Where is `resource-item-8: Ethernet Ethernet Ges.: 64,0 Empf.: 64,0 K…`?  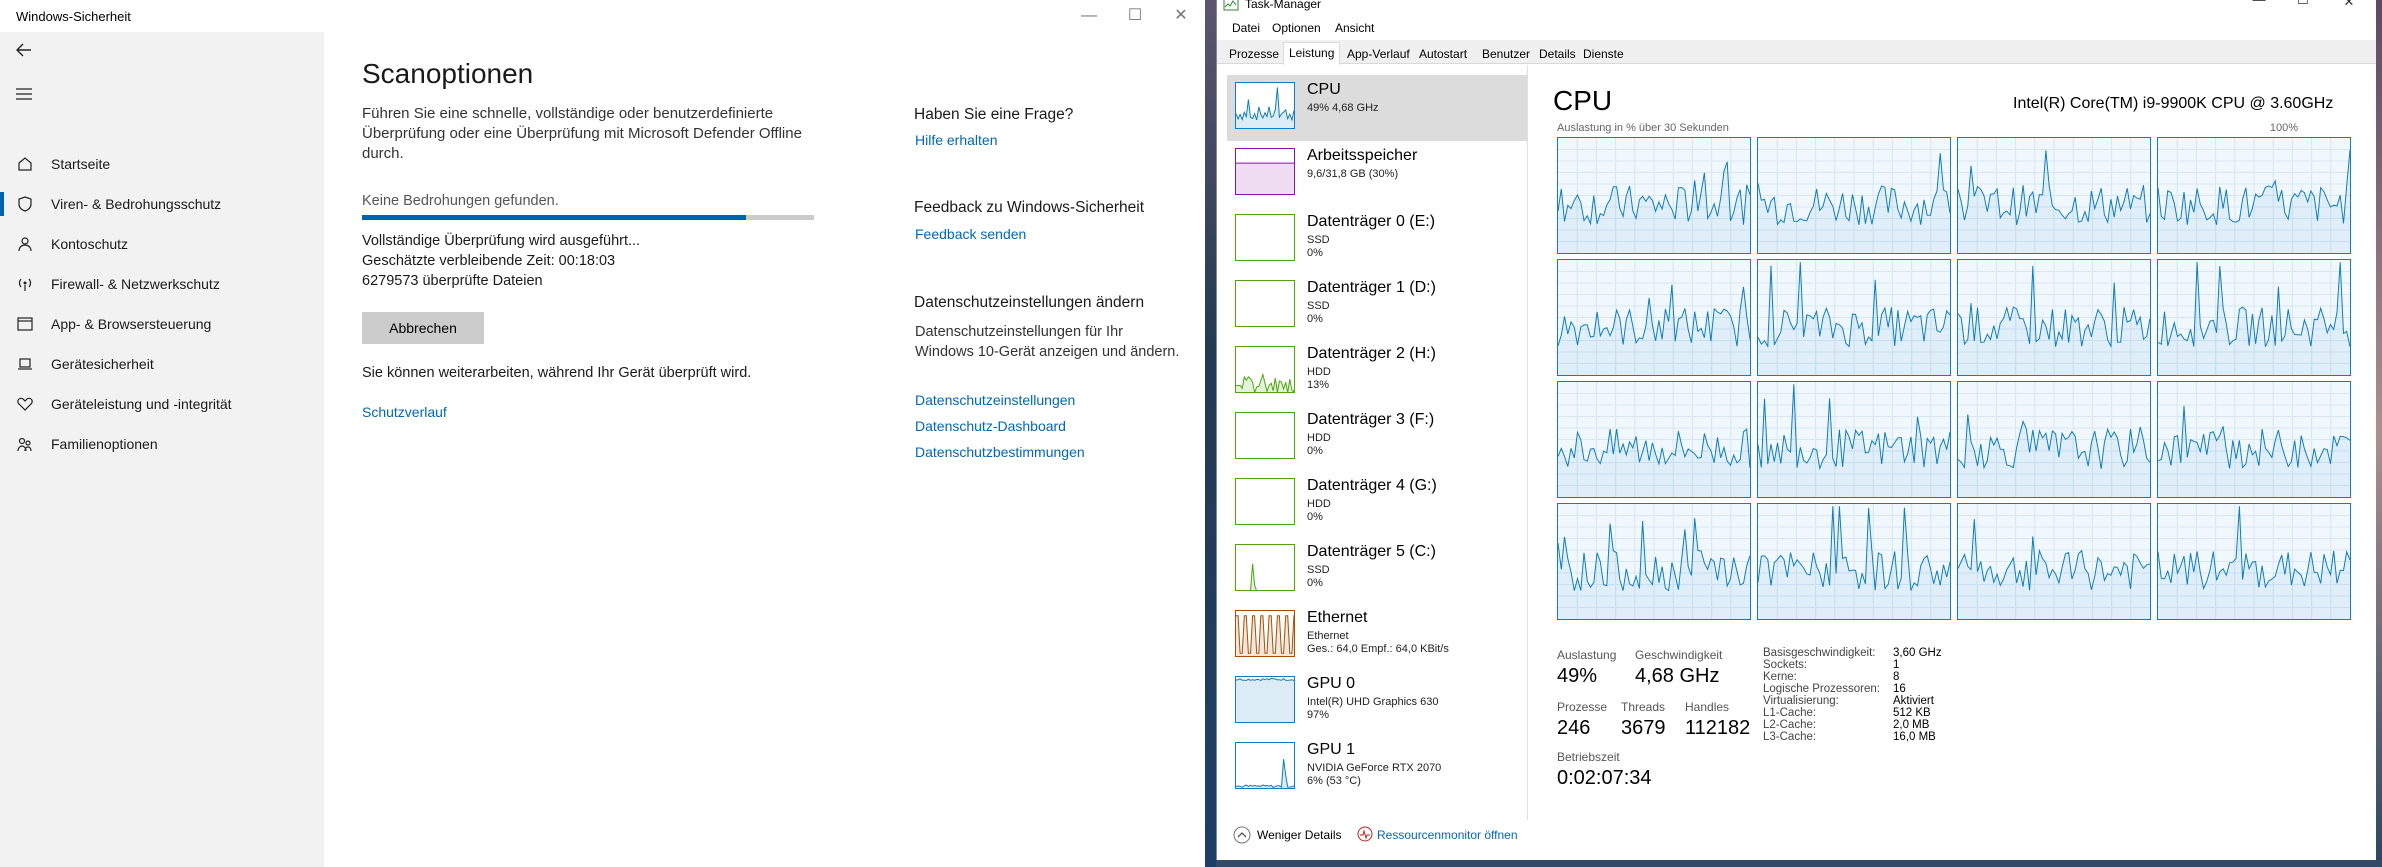
resource-item-8: Ethernet Ethernet Ges.: 64,0 Empf.: 64,0 K… is located at coordinates (1377, 636).